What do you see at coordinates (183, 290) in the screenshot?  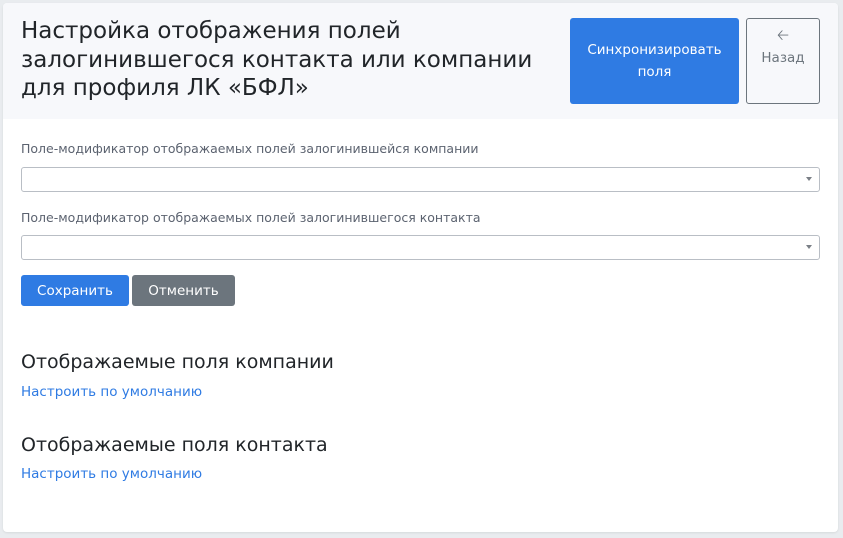 I see `cancel-button: Отменить` at bounding box center [183, 290].